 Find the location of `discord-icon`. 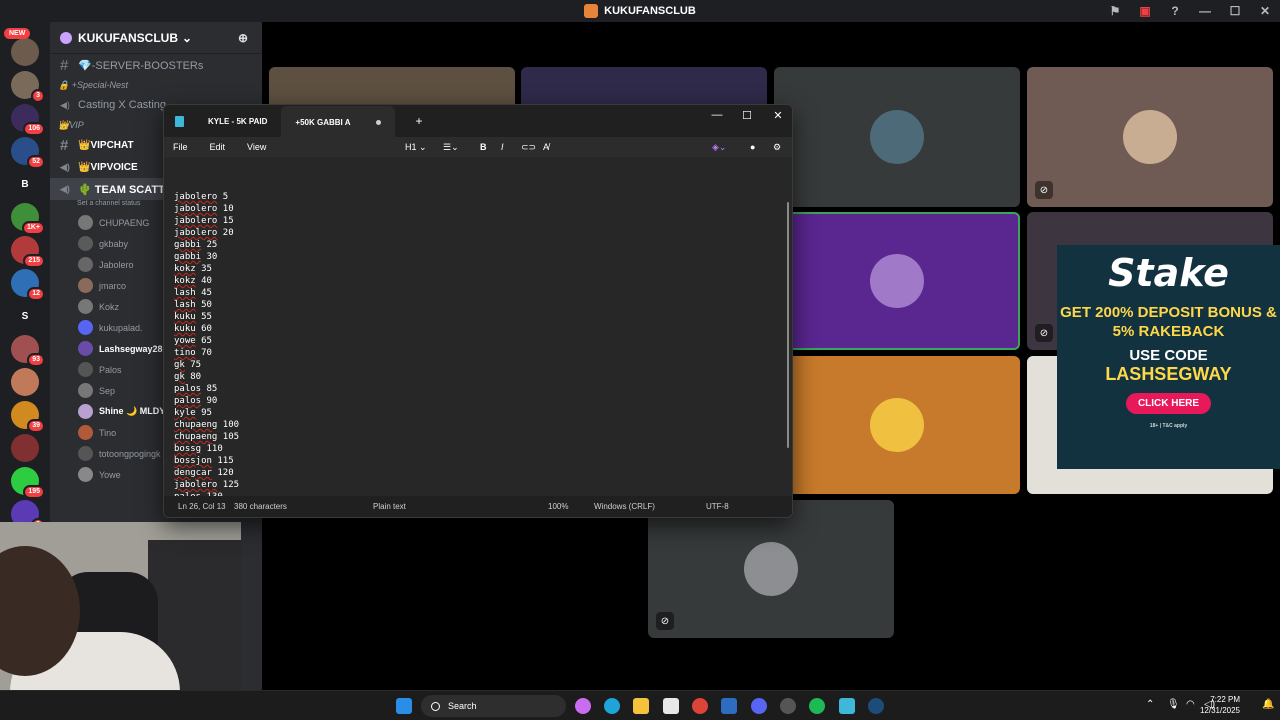

discord-icon is located at coordinates (759, 706).